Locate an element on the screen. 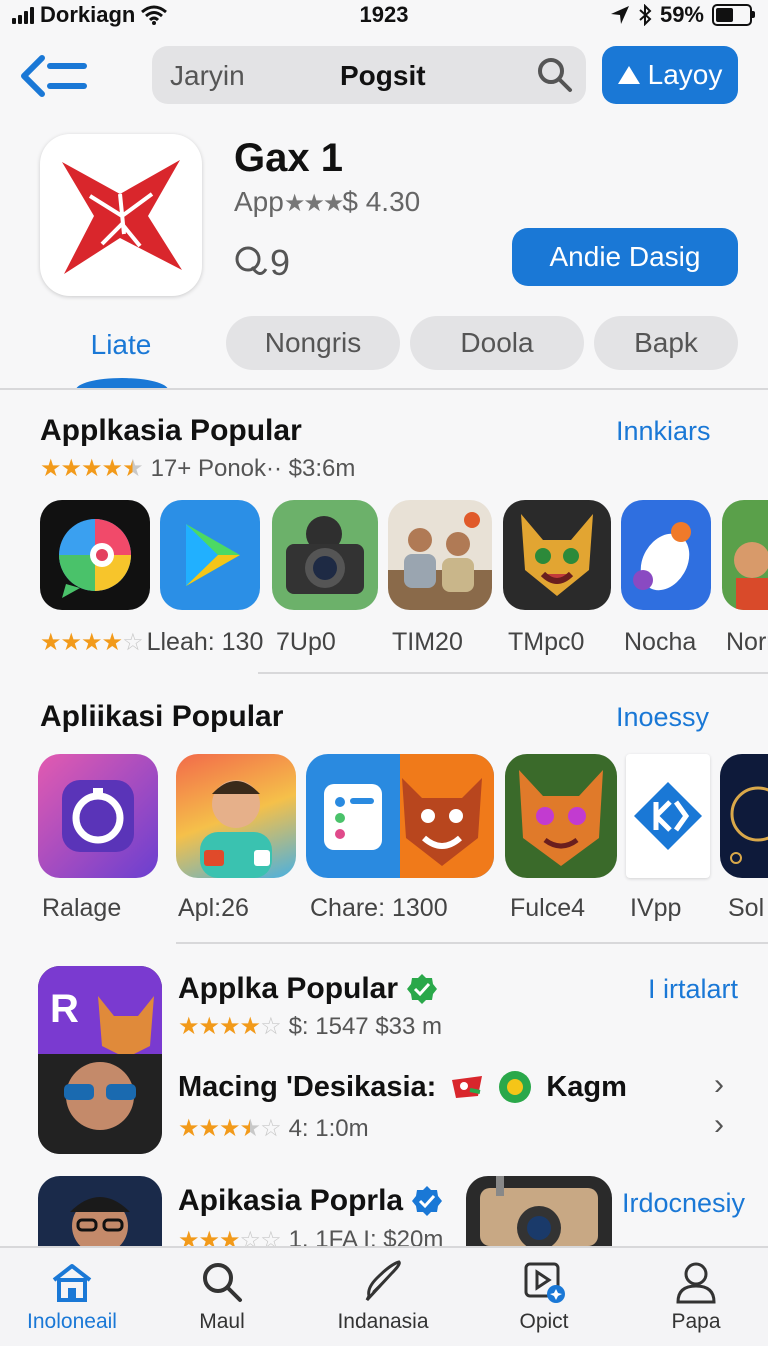 This screenshot has height=1346, width=768. section1-caption-3: TIM20 is located at coordinates (427, 642).